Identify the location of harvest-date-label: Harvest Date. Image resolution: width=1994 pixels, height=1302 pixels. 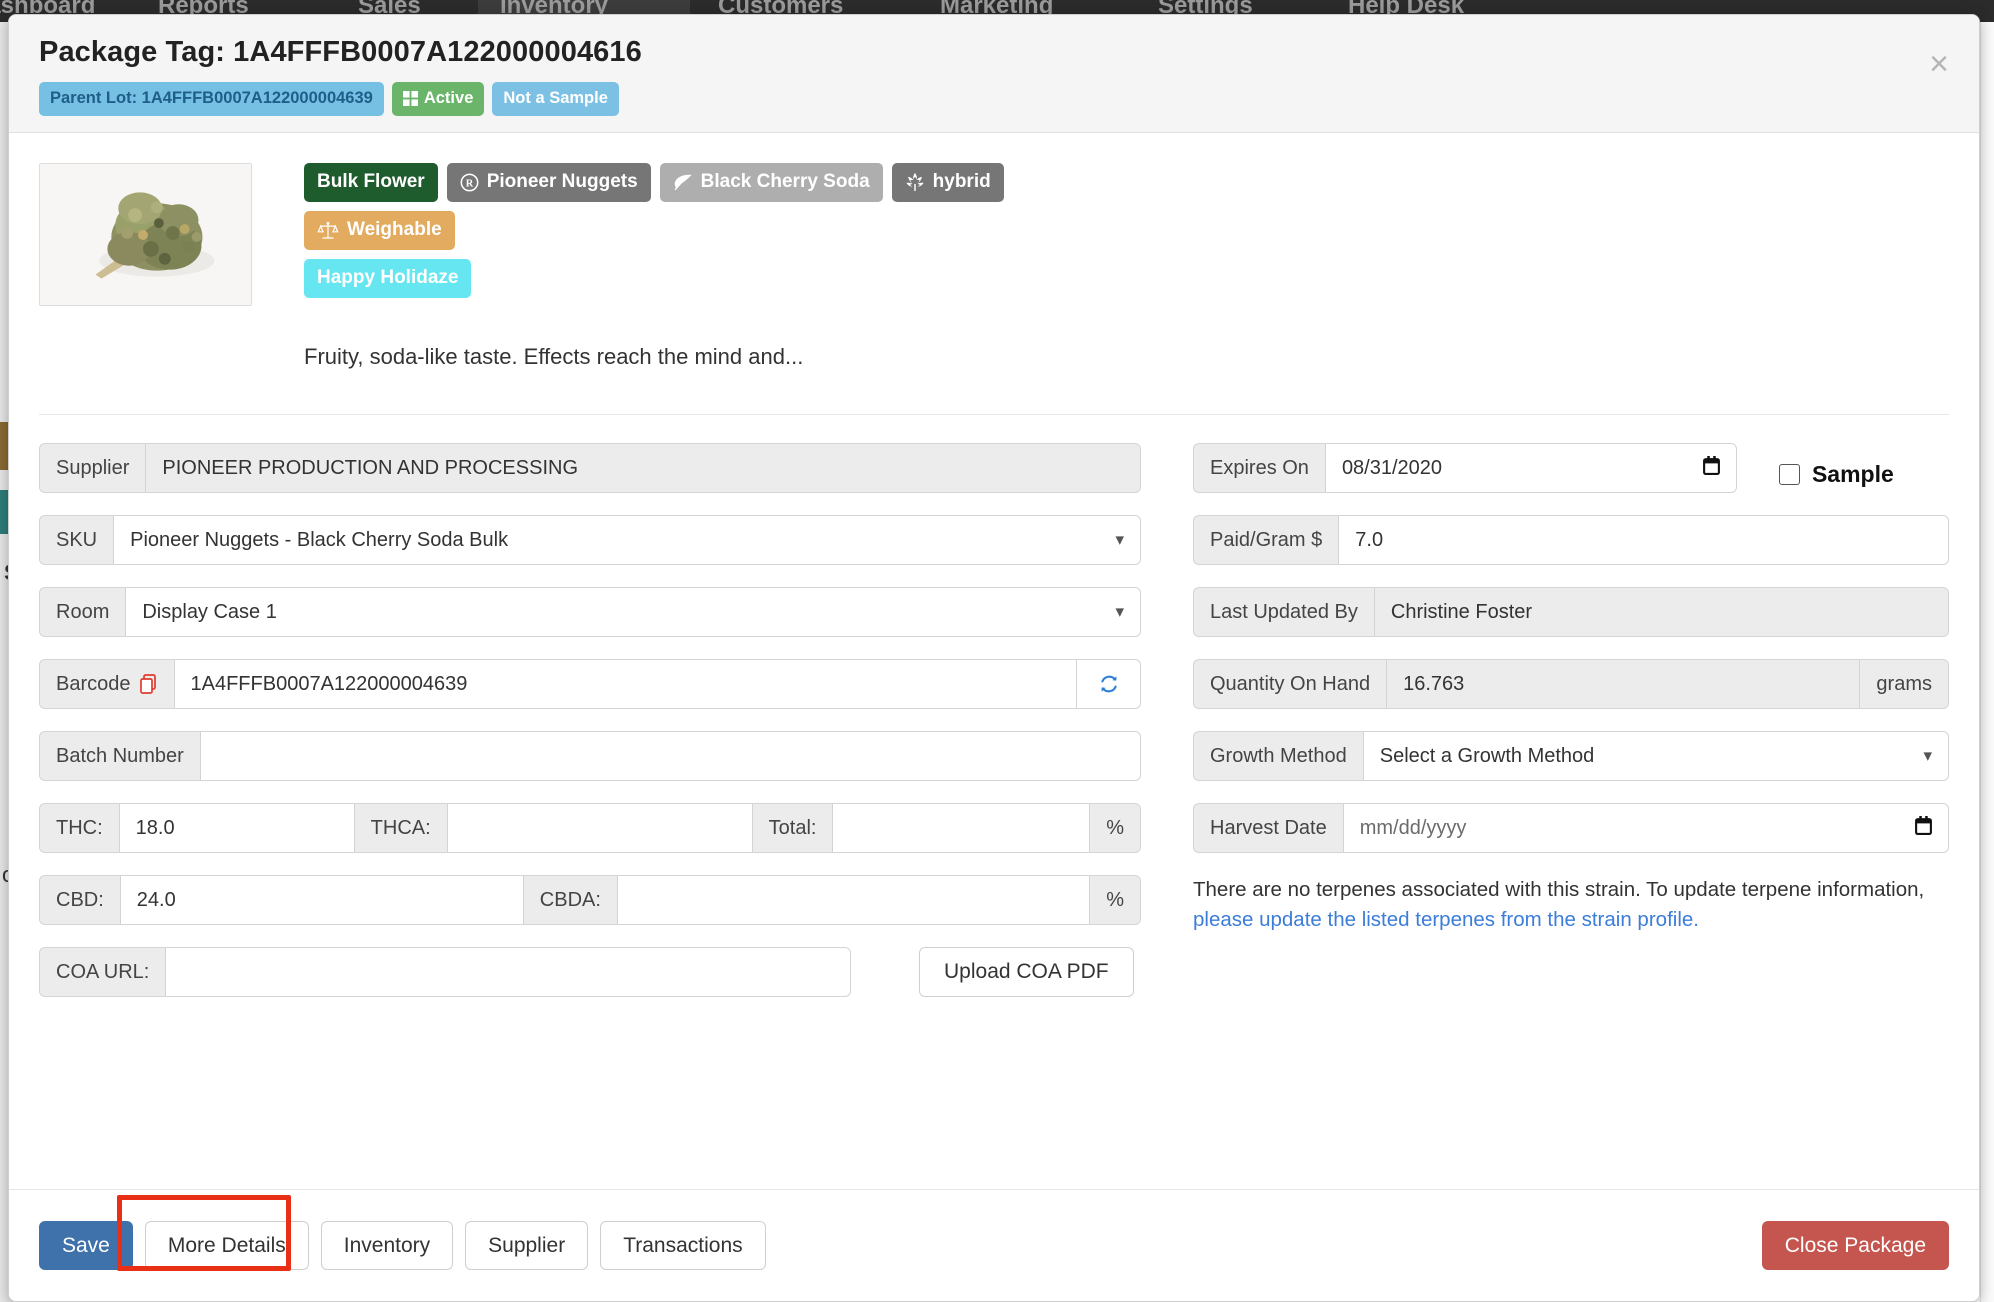
(1268, 828).